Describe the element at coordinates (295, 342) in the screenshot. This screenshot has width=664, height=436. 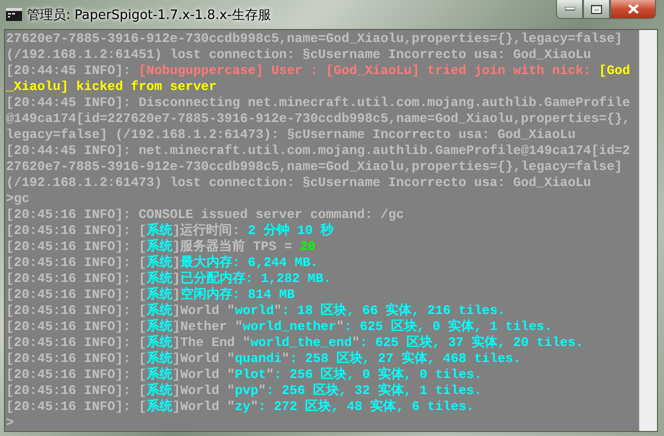
I see `console-line: [20:45:16 INFO]: [系统]The End "world_the_end": 625 区块, 37 实体, 20 tiles.` at that location.